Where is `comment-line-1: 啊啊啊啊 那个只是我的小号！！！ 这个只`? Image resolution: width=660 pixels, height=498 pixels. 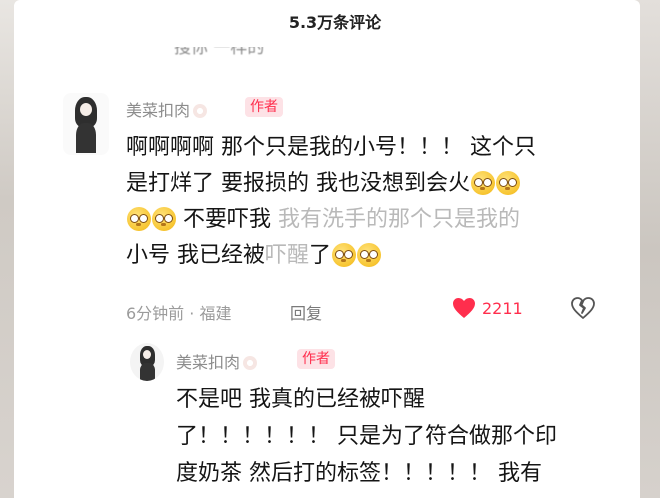 comment-line-1: 啊啊啊啊 那个只是我的小号！！！ 这个只 is located at coordinates (331, 147).